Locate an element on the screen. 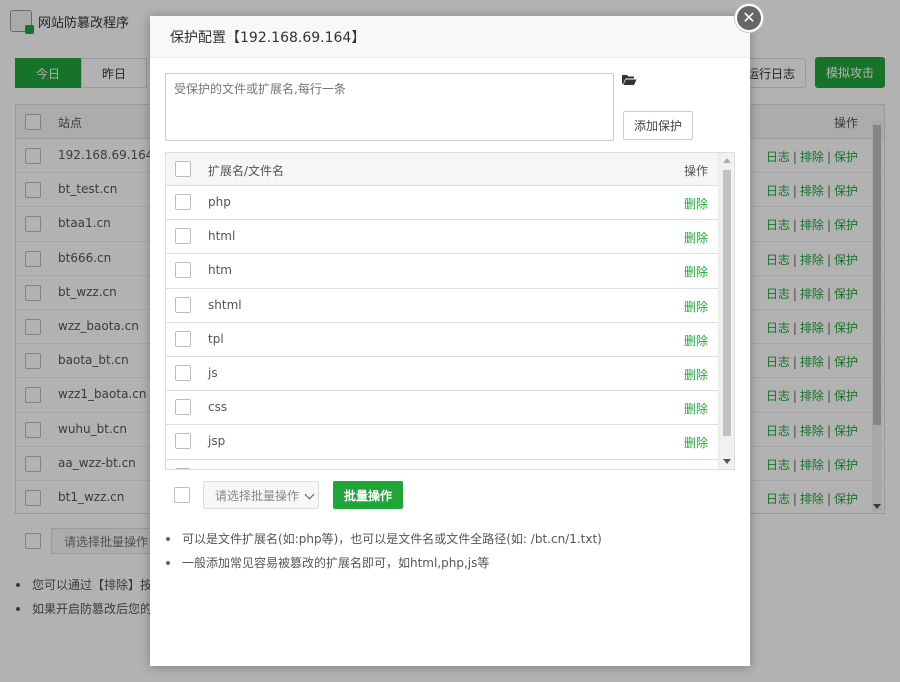  table-row: shtml 删除 is located at coordinates (450, 305).